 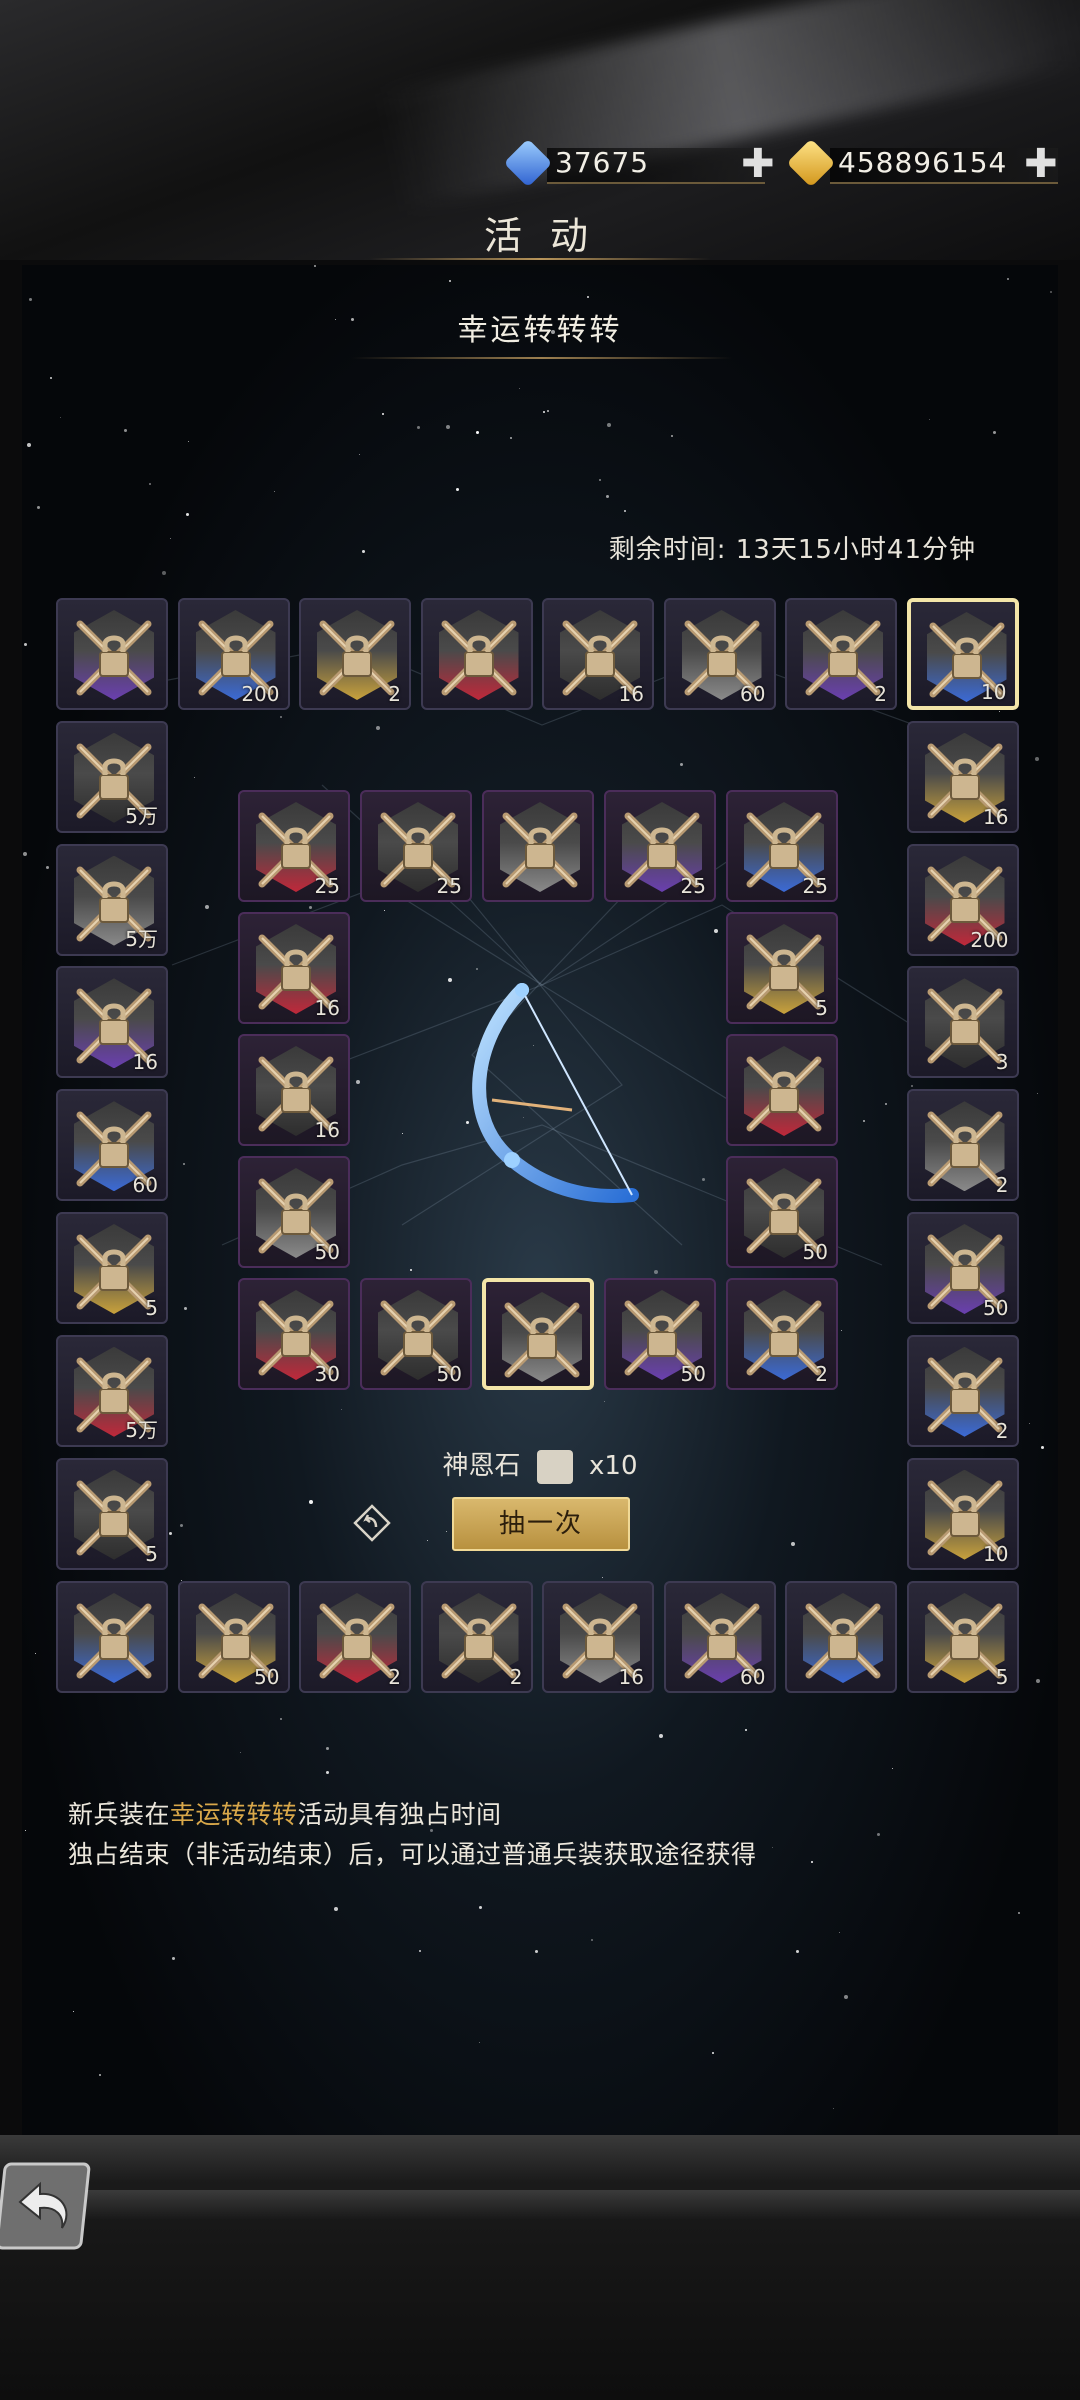 I want to click on event-note-line2: 独占结束（非活动结束）后，可以通过普通兵装获取途径获得, so click(x=412, y=1854).